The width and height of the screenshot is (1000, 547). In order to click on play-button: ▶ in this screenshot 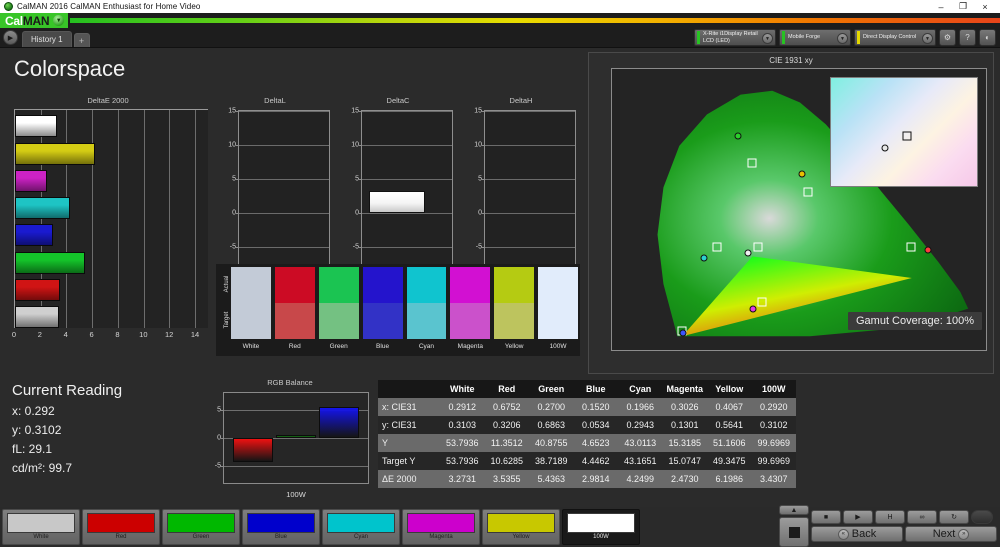, I will do `click(858, 517)`.